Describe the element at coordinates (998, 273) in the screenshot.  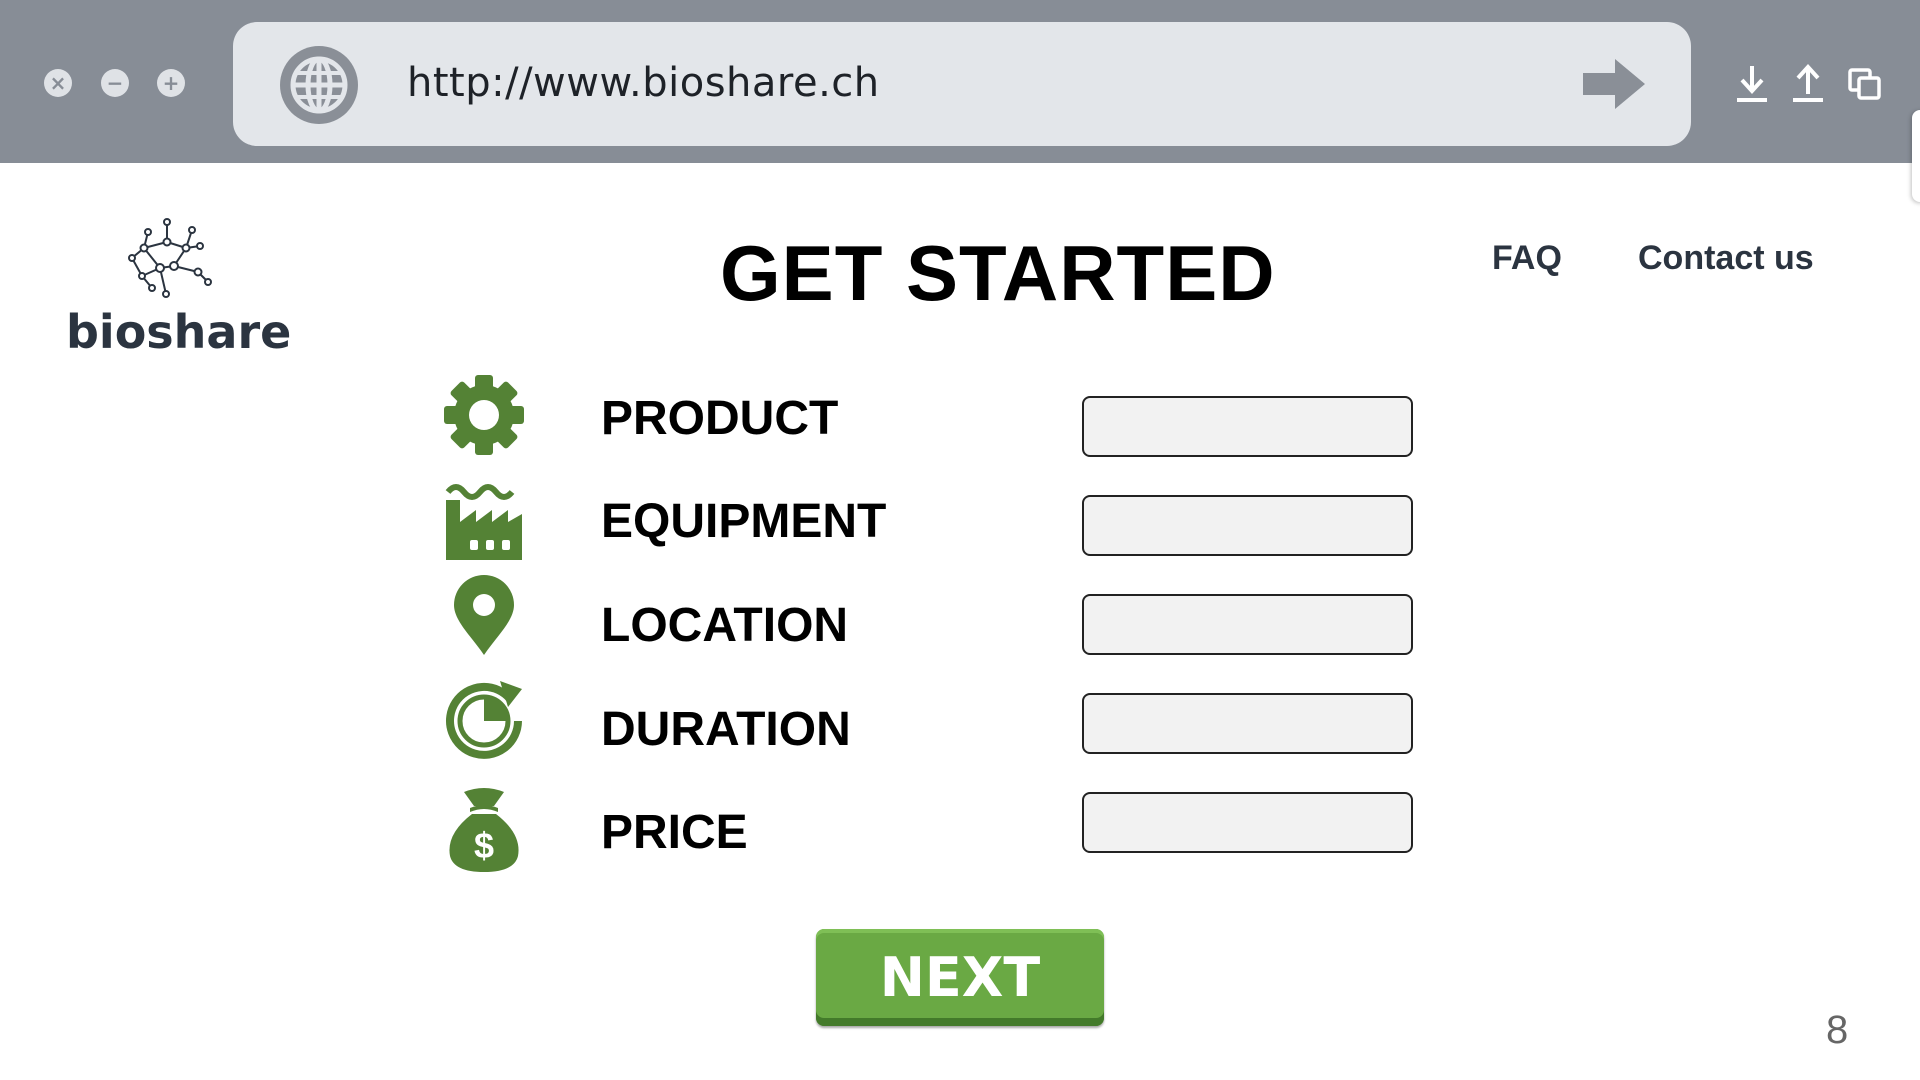
I see `page-title: GET STARTED` at that location.